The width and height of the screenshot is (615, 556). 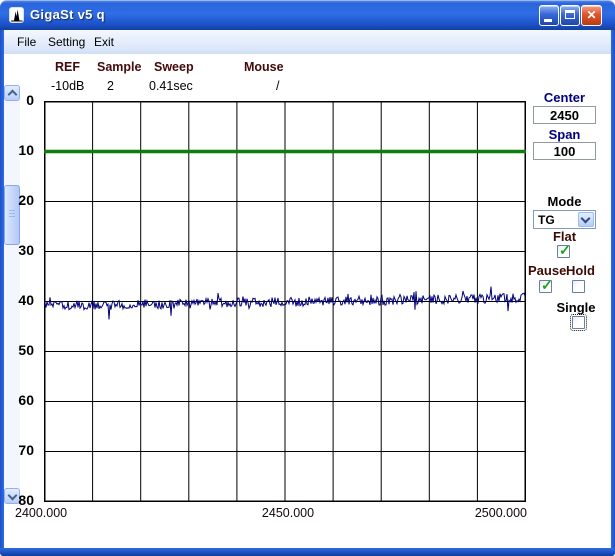 I want to click on sweep-label: Sweep, so click(x=174, y=67).